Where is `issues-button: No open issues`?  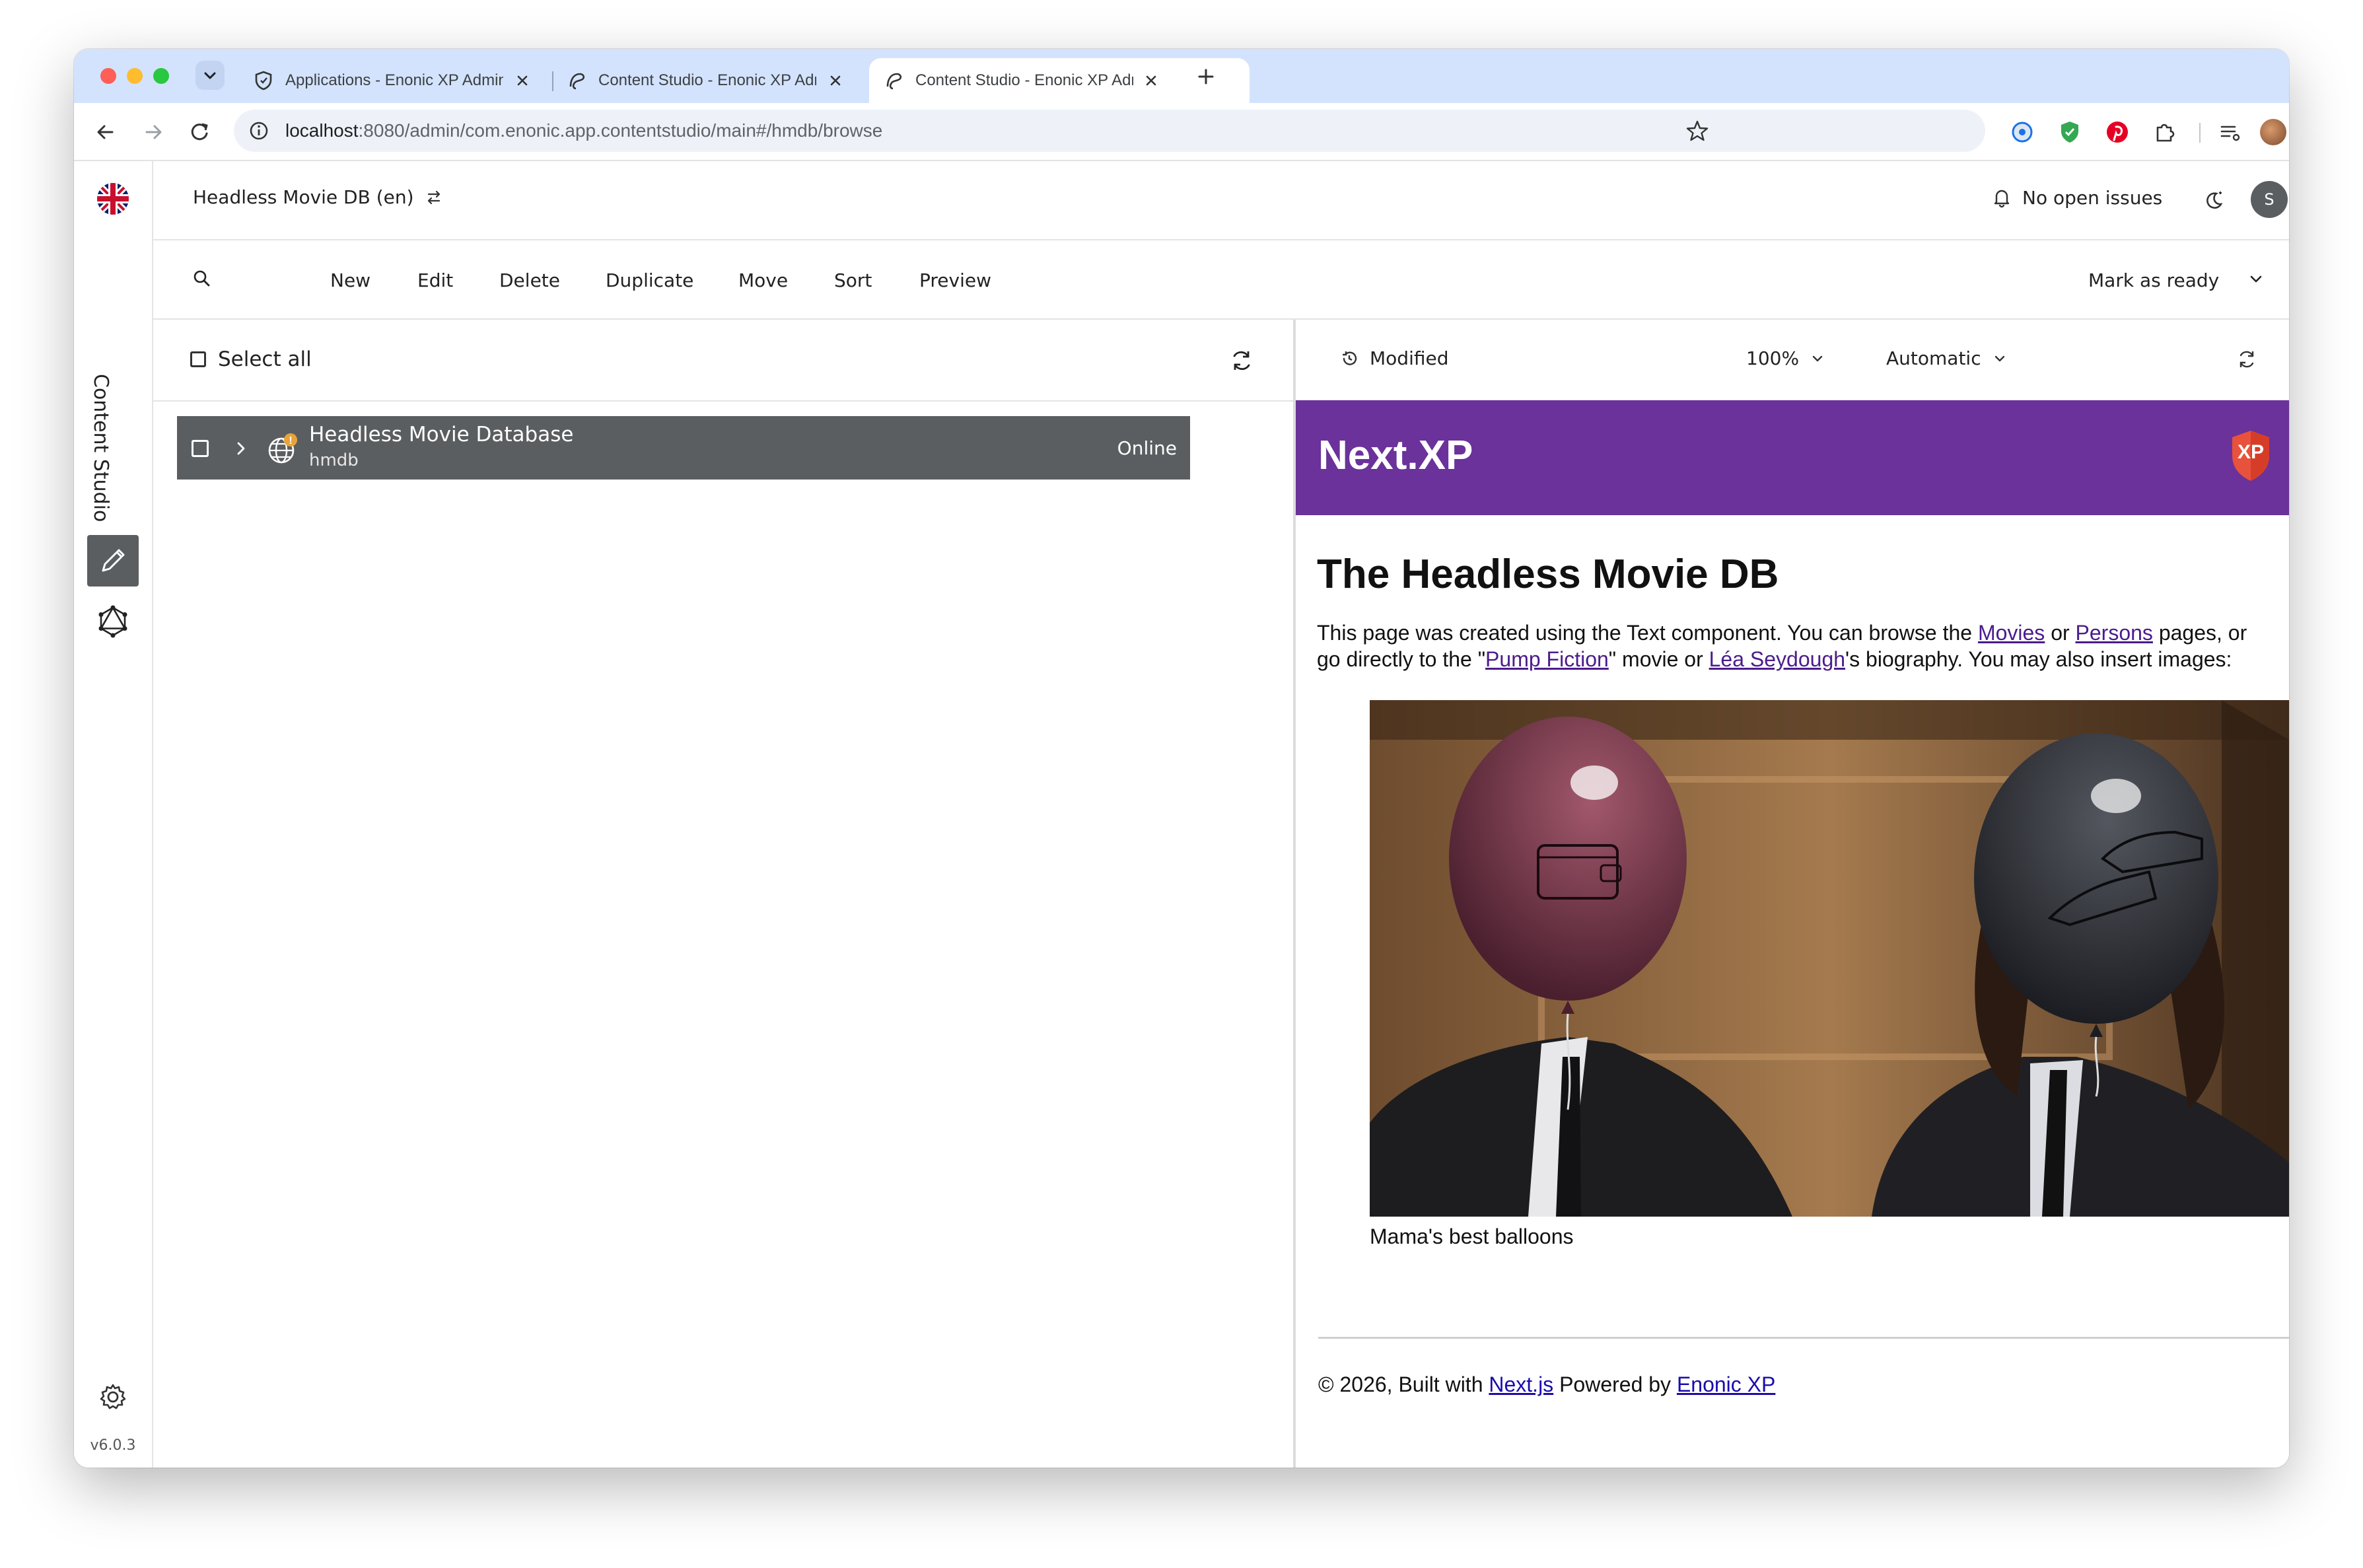 issues-button: No open issues is located at coordinates (2076, 197).